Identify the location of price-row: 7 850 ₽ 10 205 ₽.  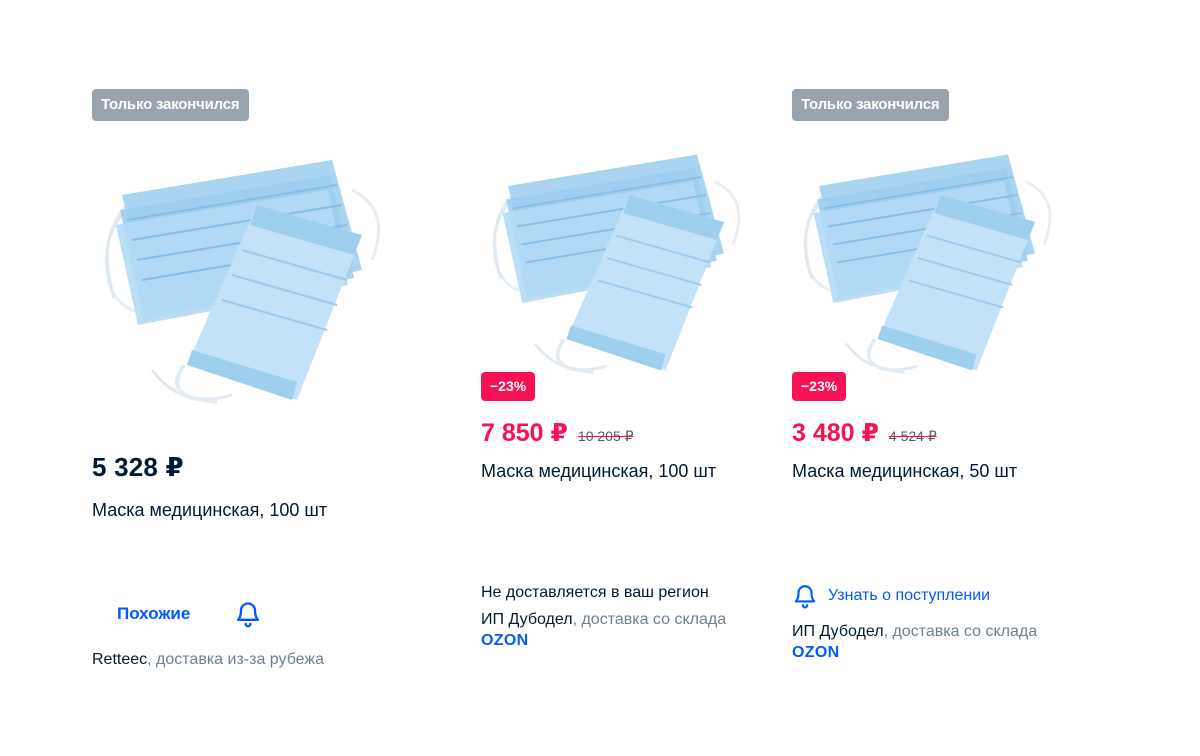
(557, 433).